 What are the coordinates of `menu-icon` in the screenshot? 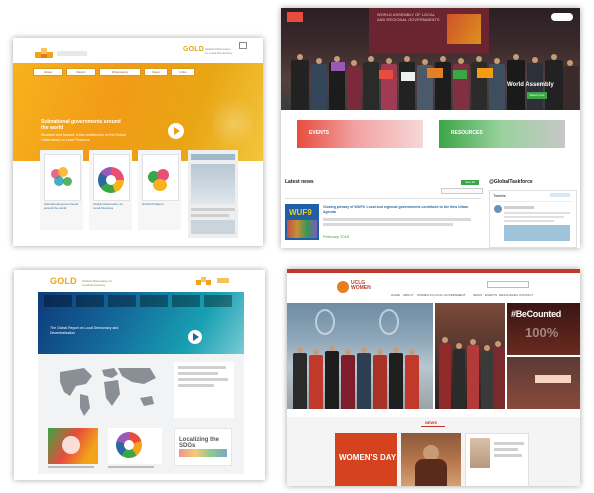 It's located at (243, 45).